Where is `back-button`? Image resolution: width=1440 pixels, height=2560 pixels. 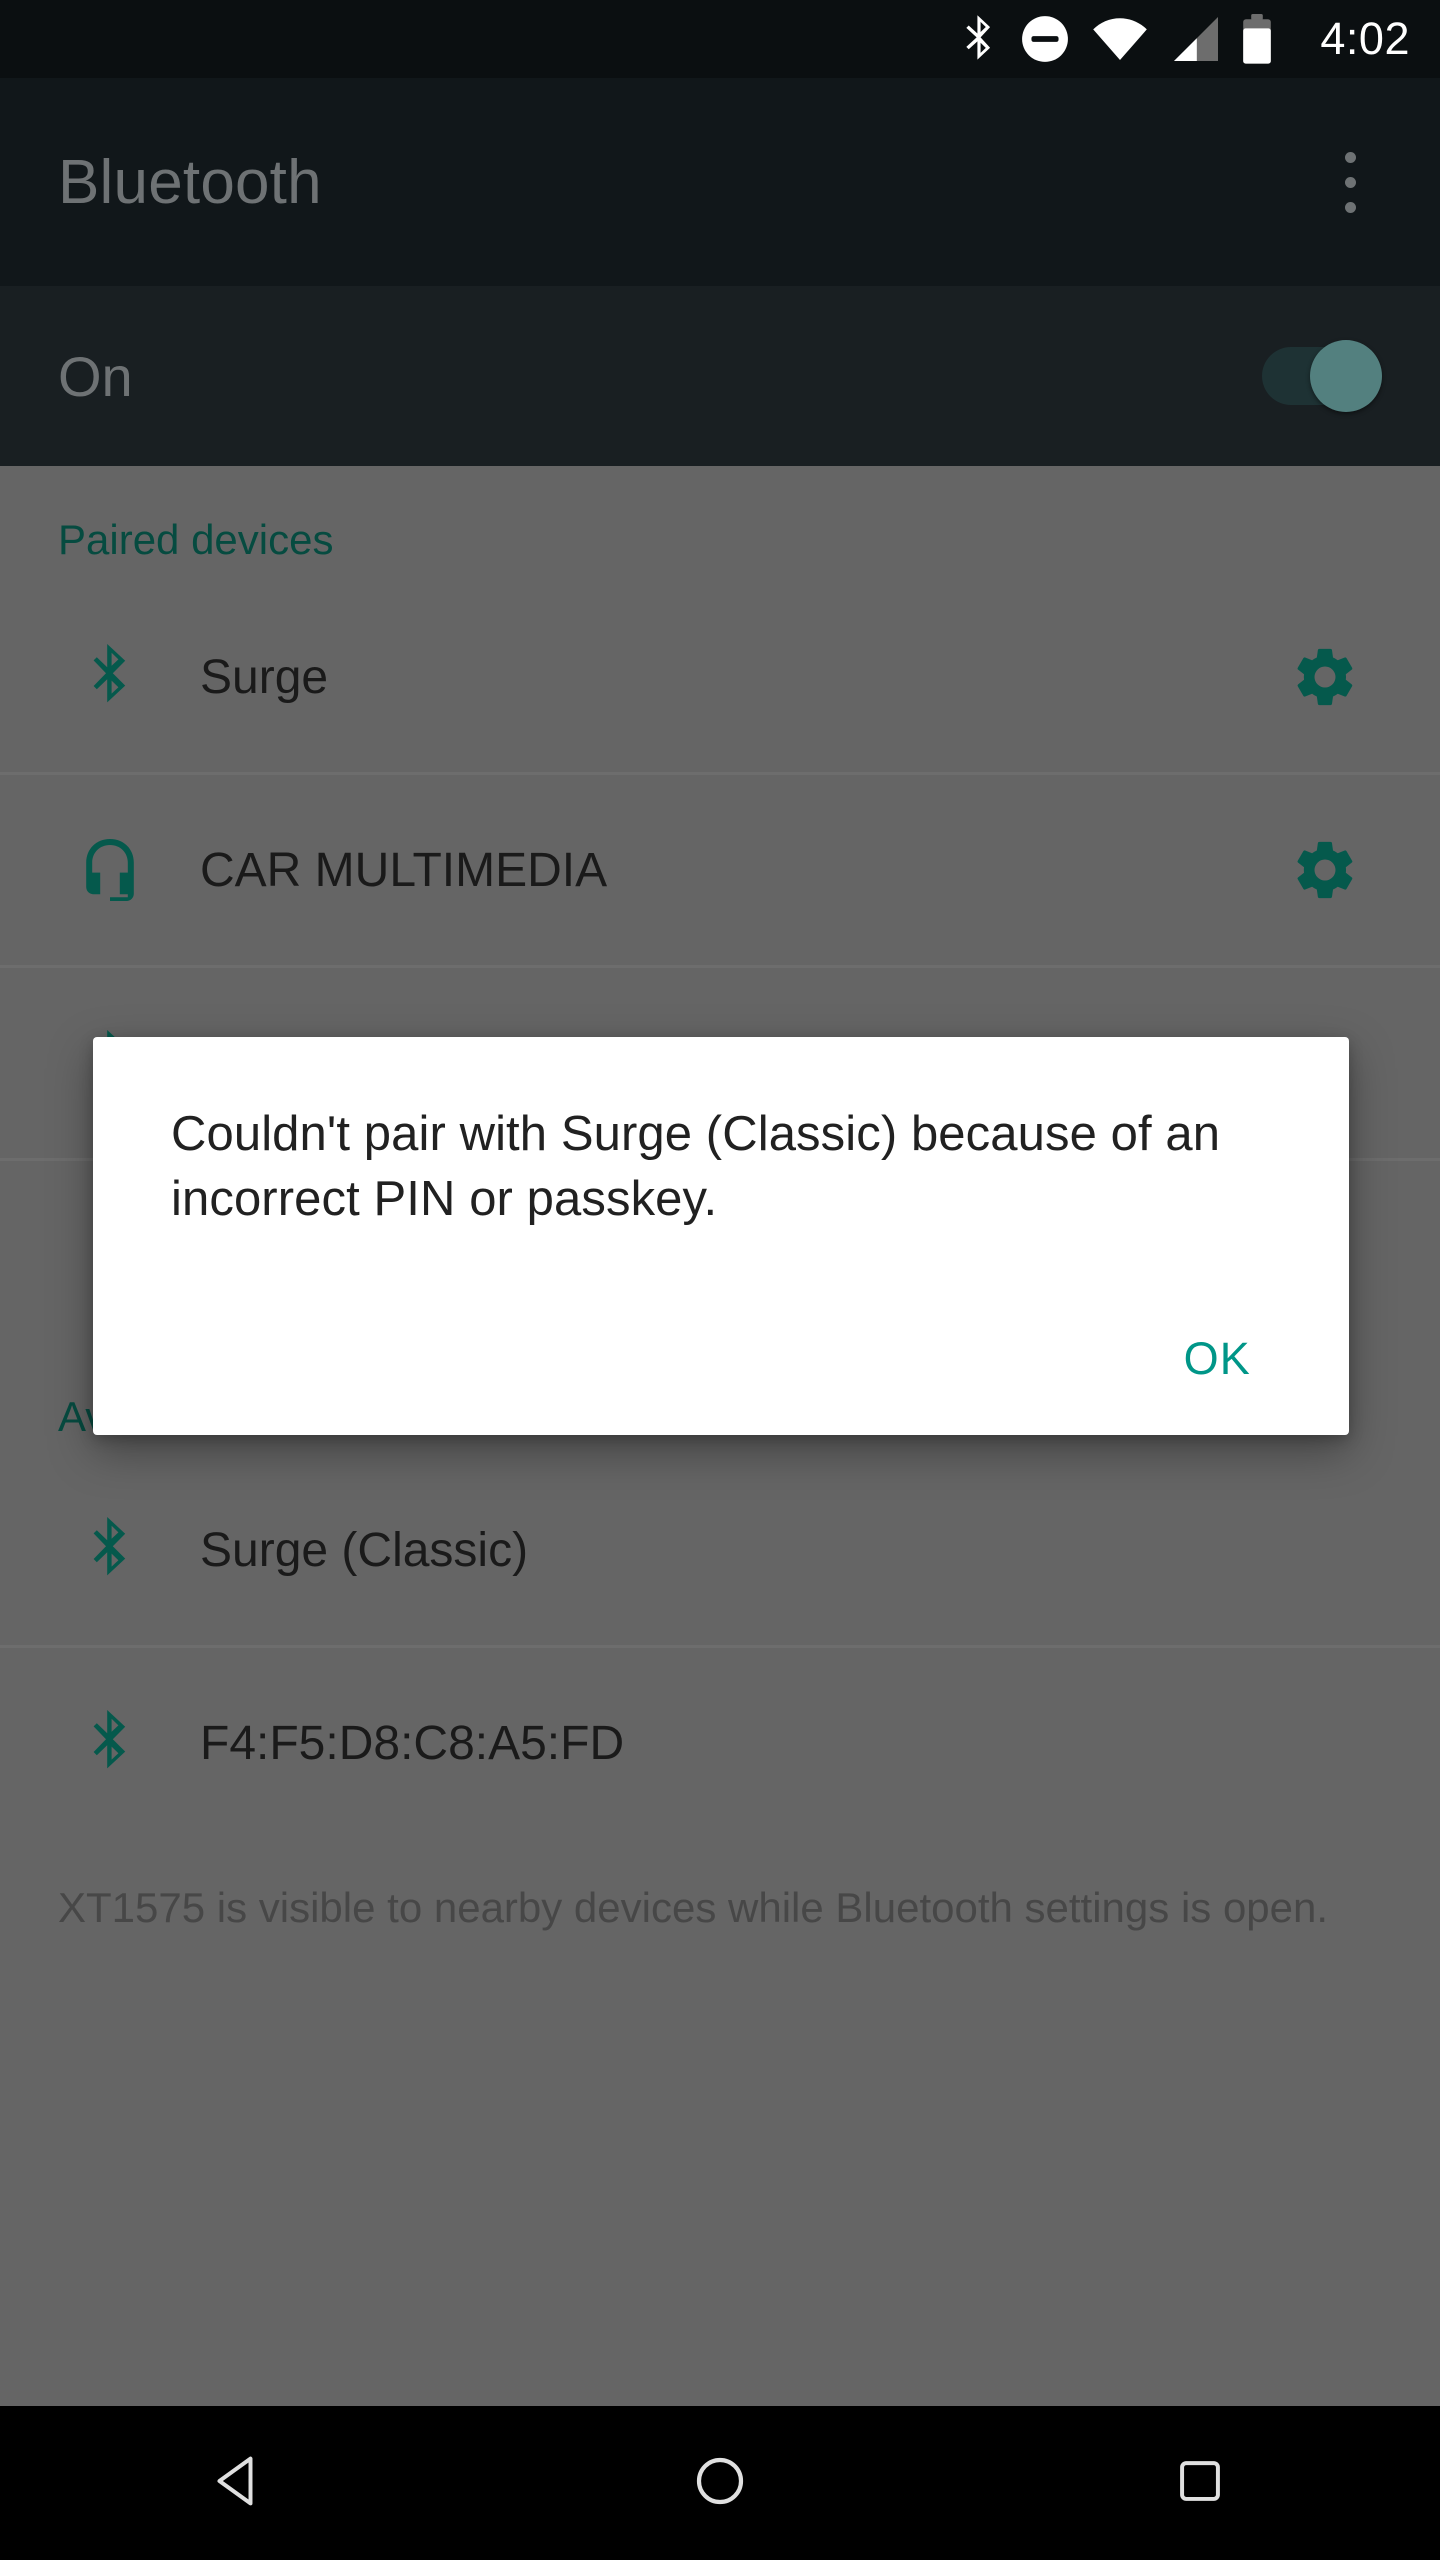
back-button is located at coordinates (240, 2483).